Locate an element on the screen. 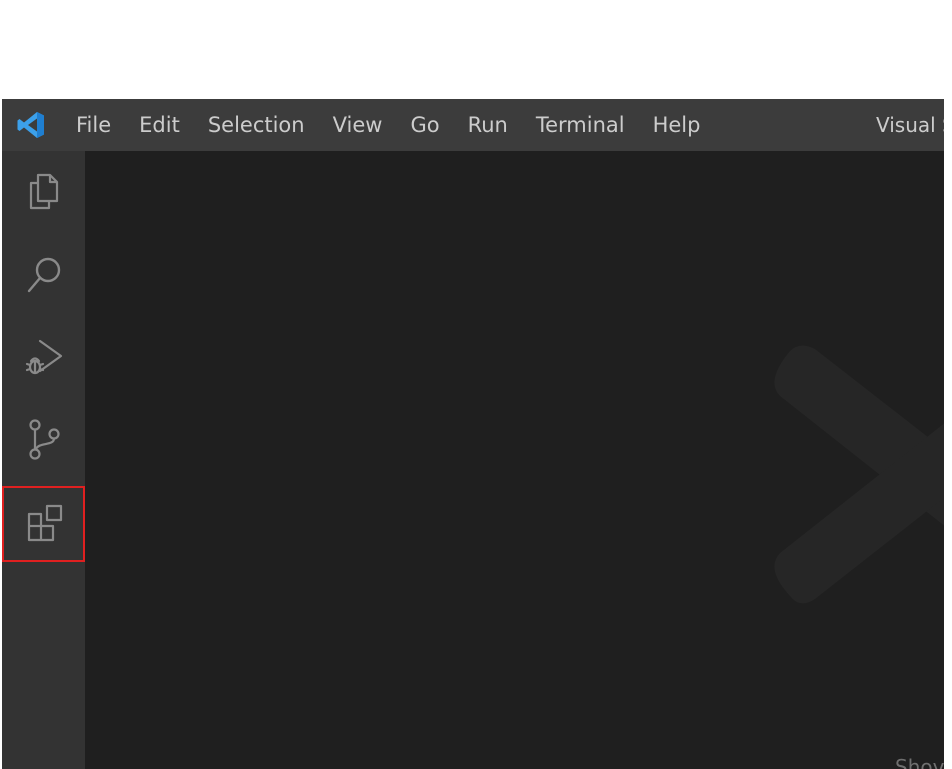 This screenshot has width=952, height=769. activity-search is located at coordinates (43, 275).